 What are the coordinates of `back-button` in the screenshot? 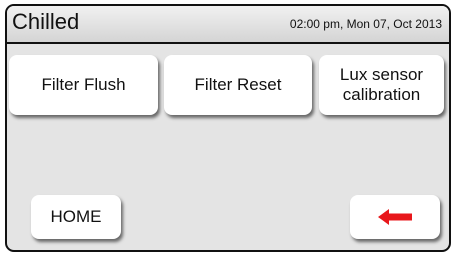 It's located at (395, 217).